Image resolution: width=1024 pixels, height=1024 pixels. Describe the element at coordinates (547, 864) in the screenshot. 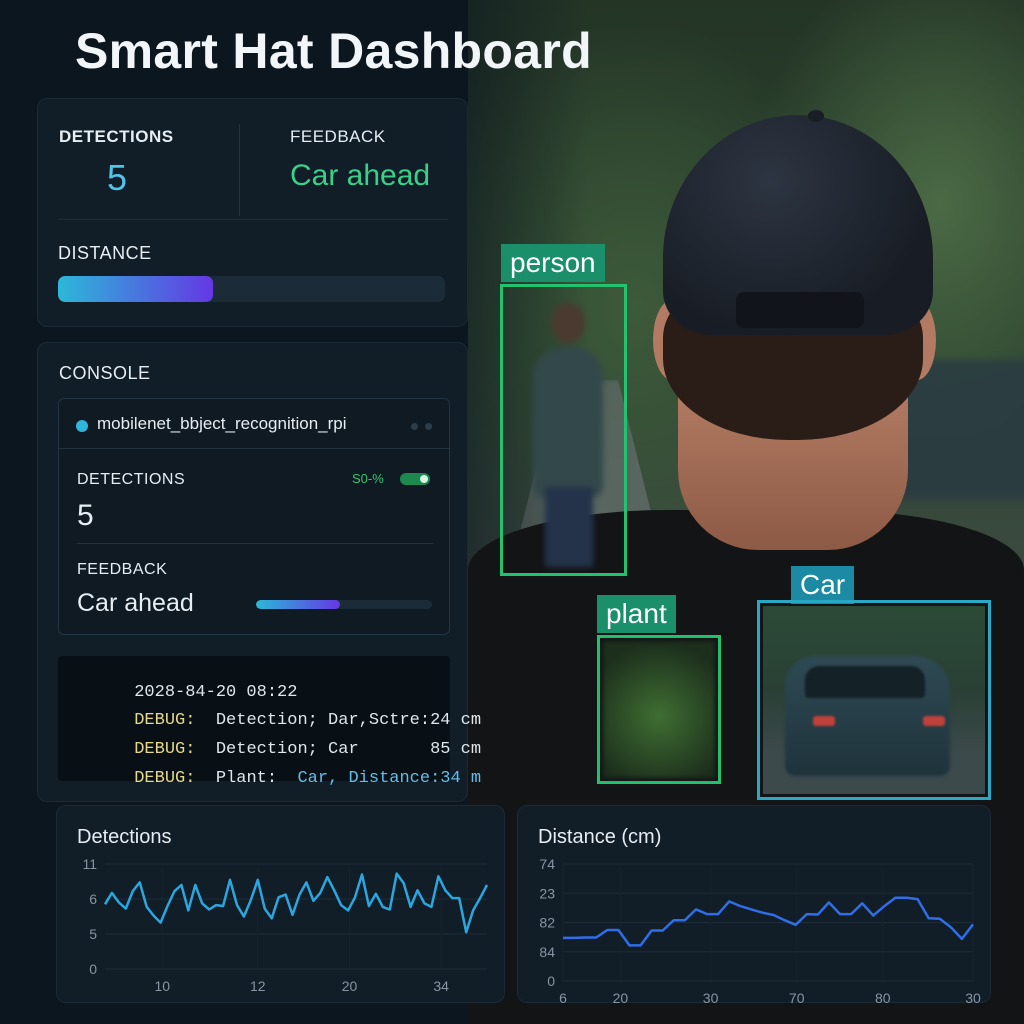

I see `distance-y-tick: 74` at that location.